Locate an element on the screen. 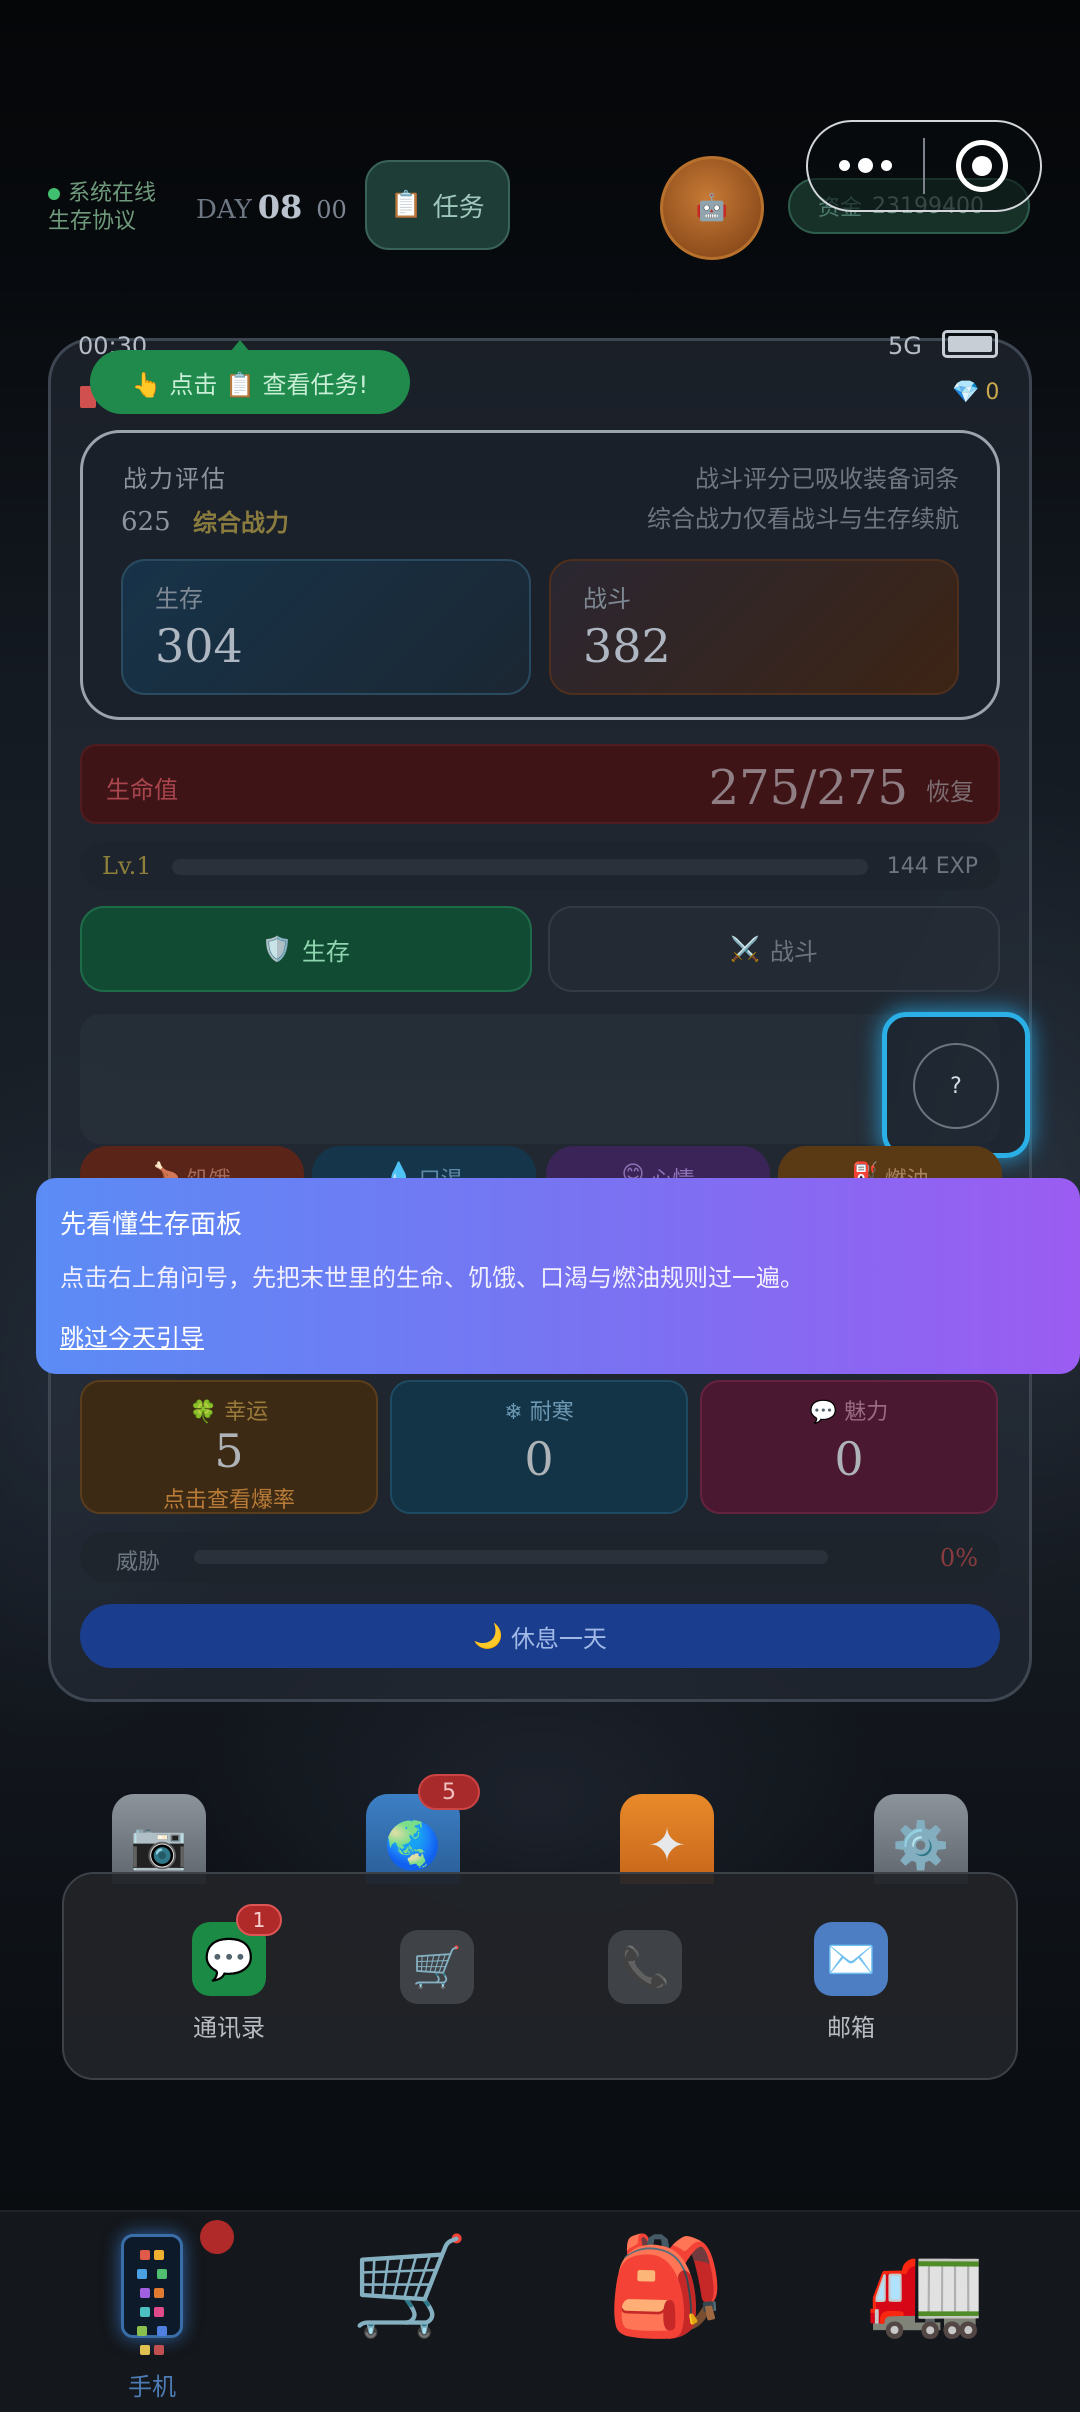  dock-contacts-label: 通讯录 is located at coordinates (229, 2028).